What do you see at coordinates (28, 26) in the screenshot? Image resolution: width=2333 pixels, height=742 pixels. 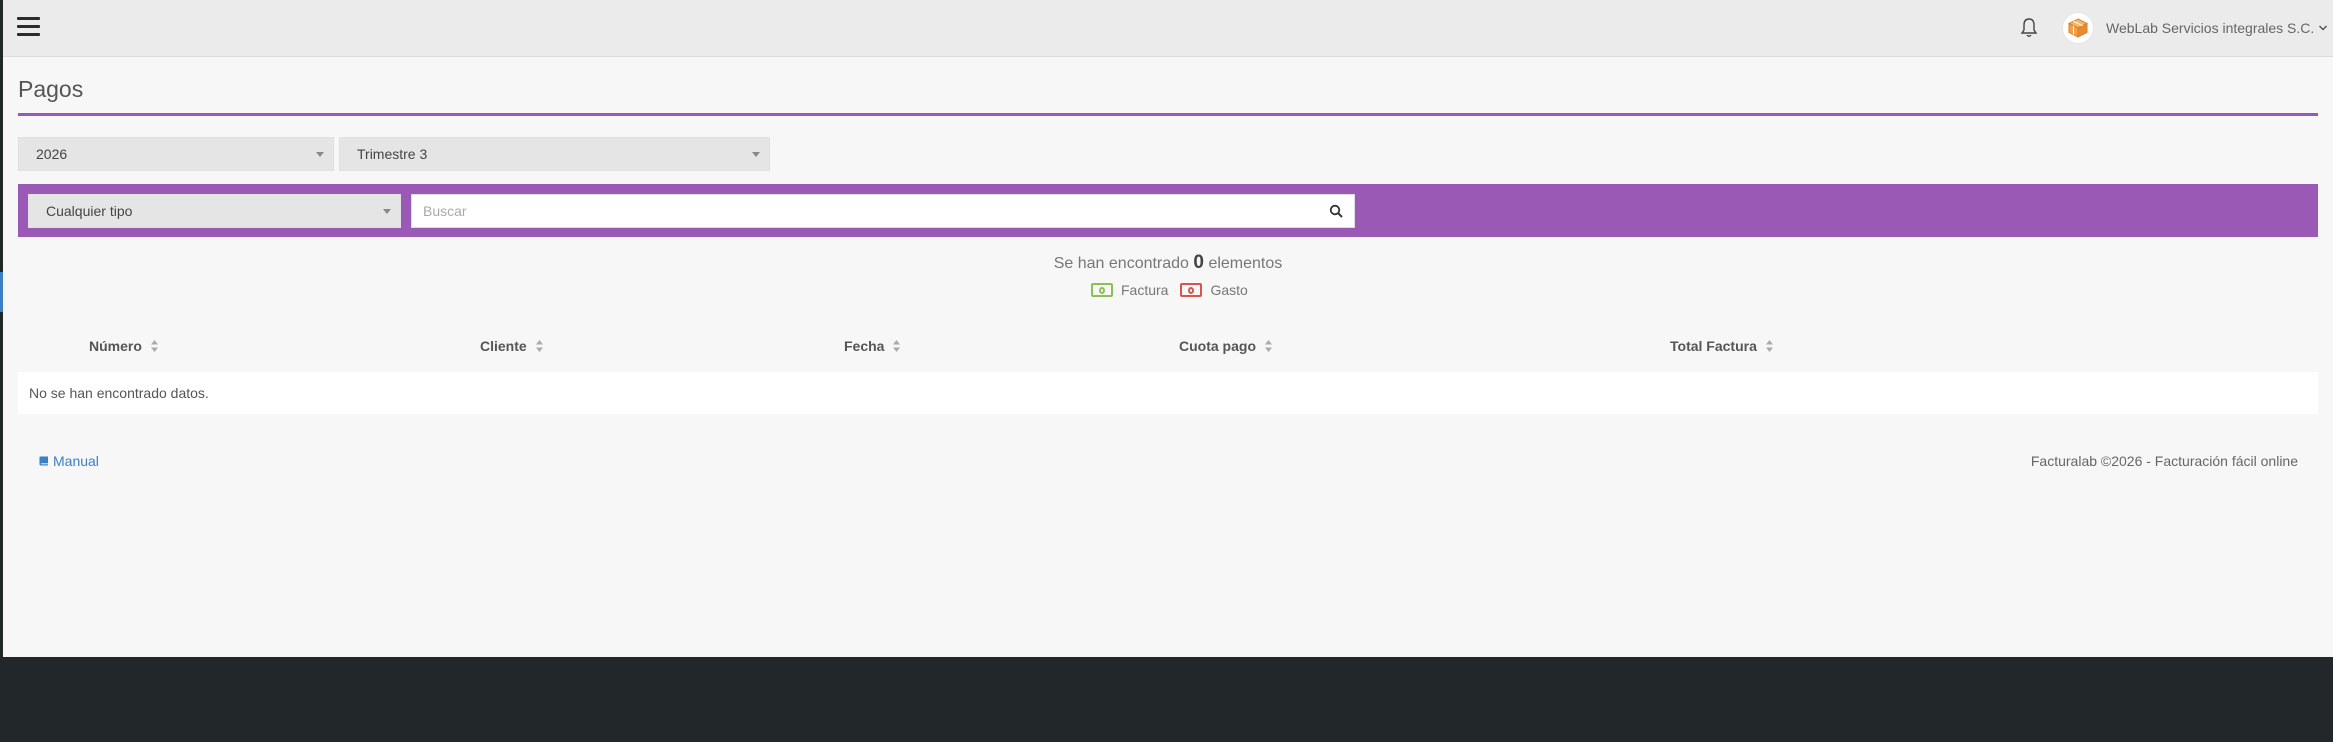 I see `hamburger-icon` at bounding box center [28, 26].